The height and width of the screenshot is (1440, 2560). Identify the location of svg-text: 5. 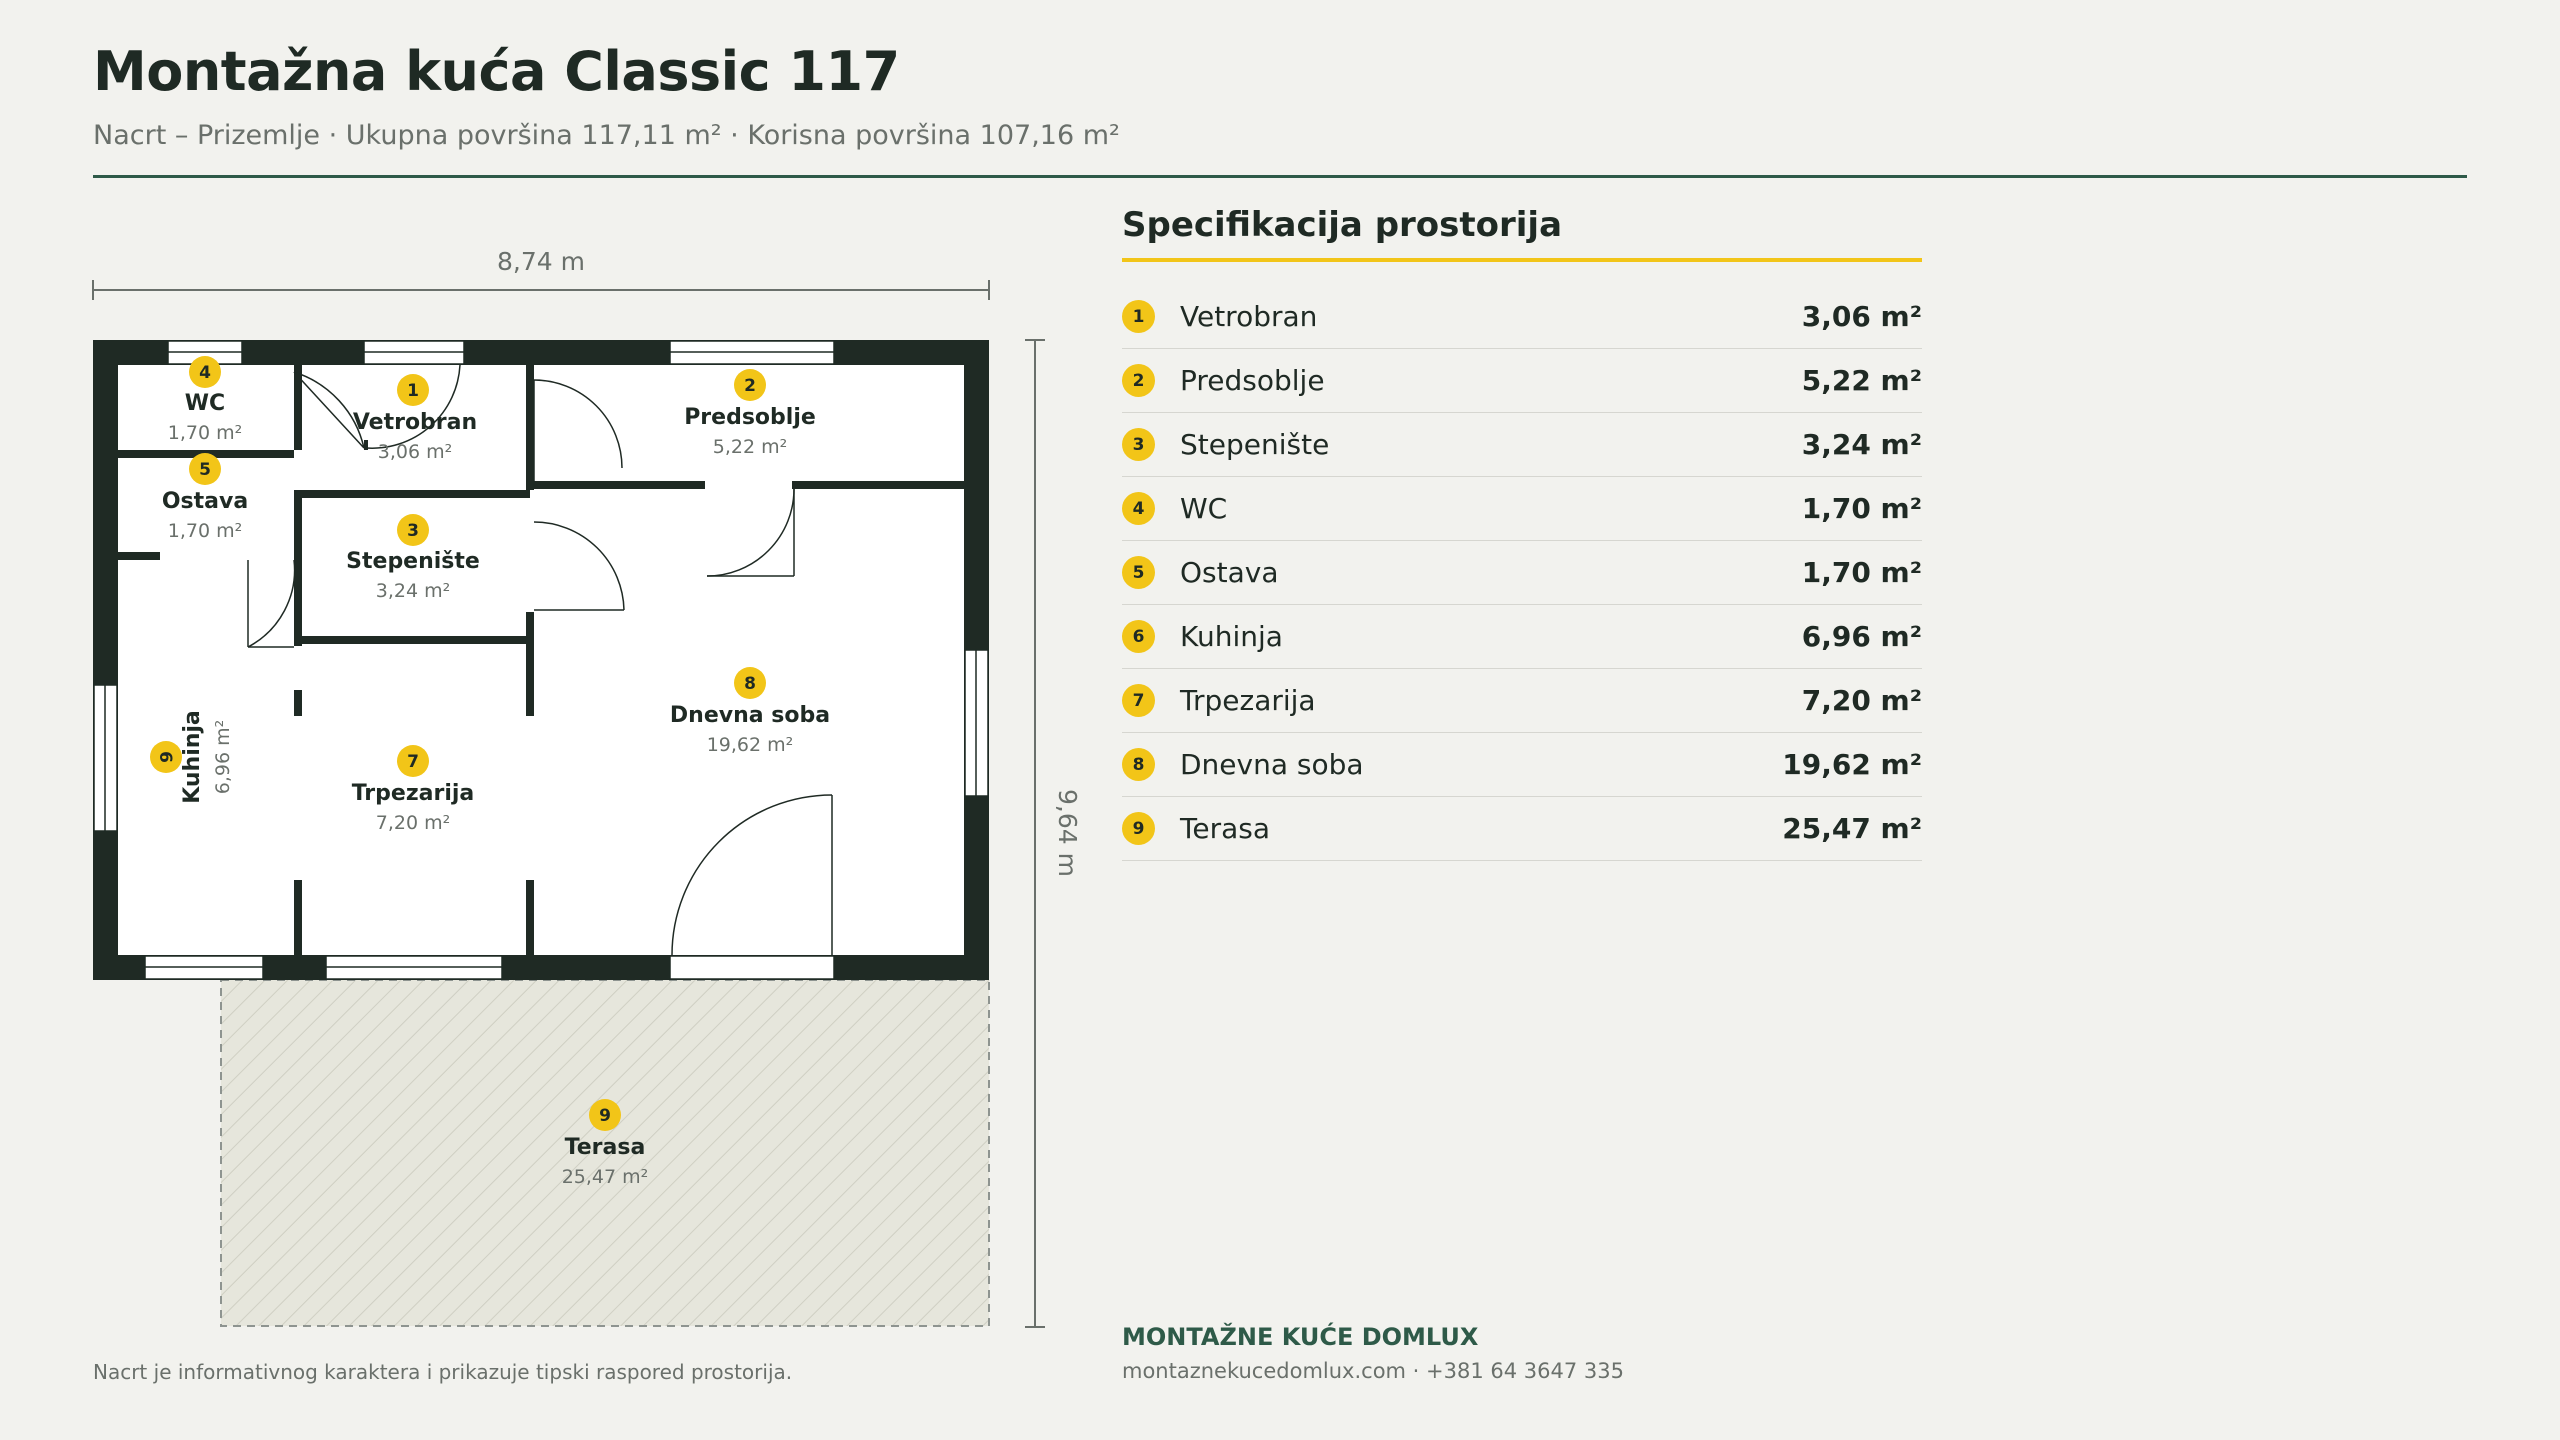
(205, 470).